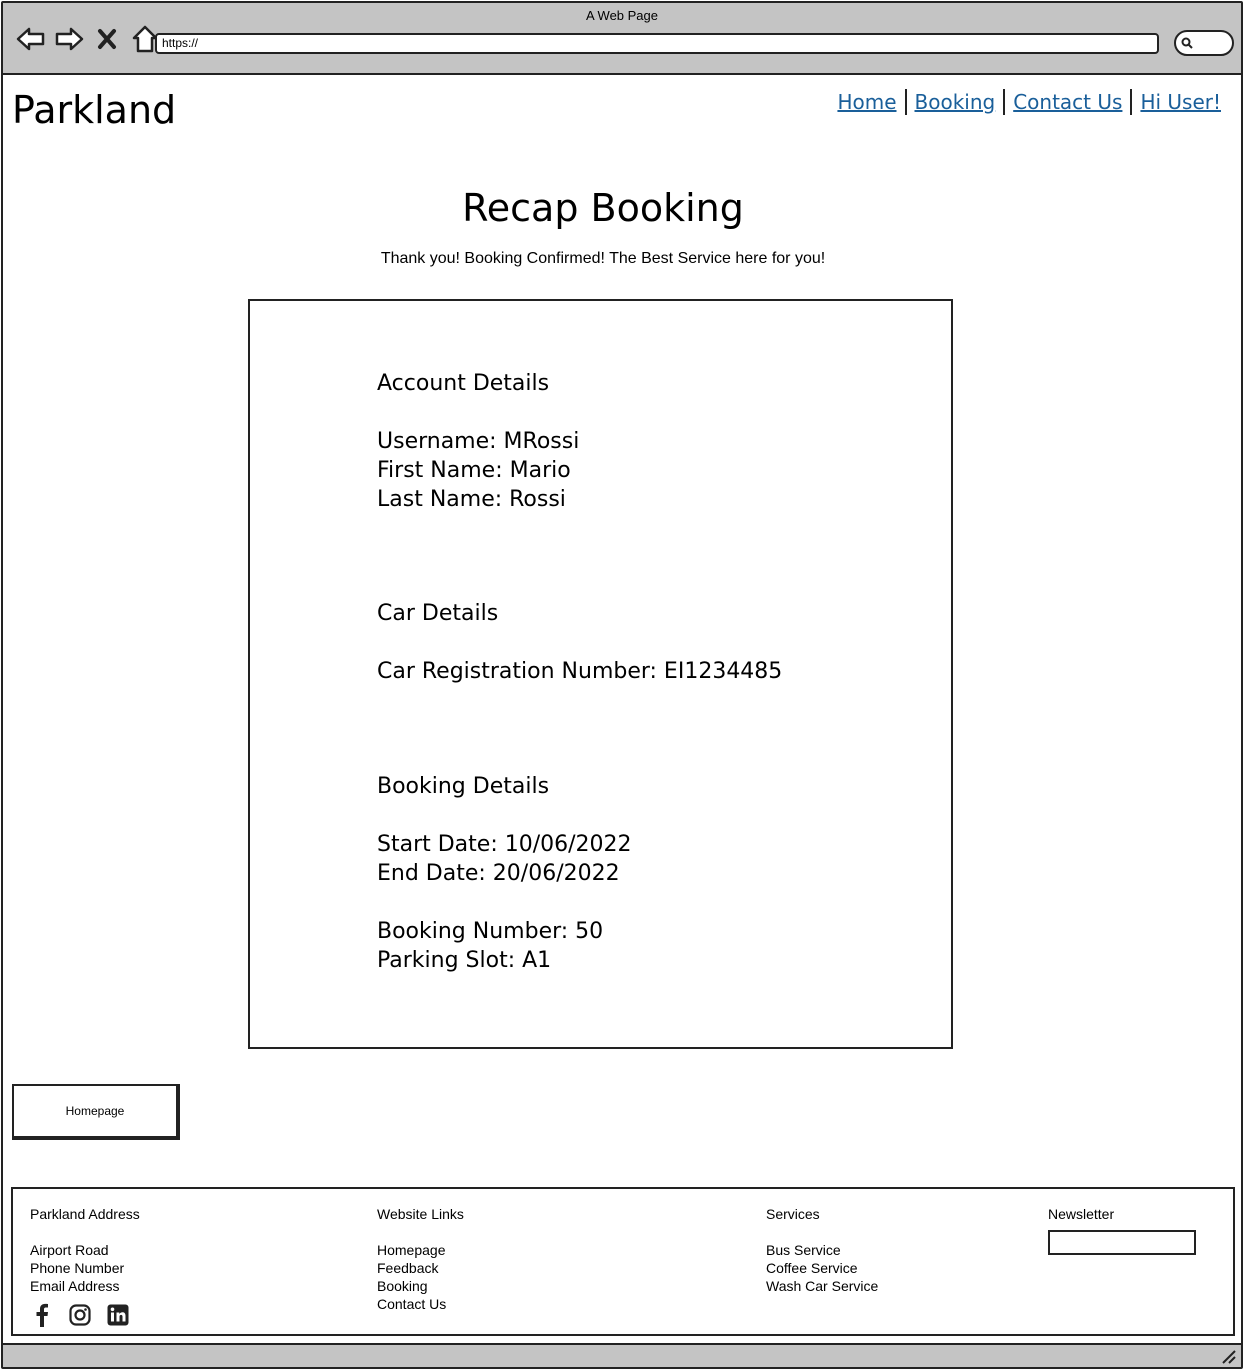 Image resolution: width=1245 pixels, height=1371 pixels. I want to click on footer-link-homepage: Homepage, so click(420, 1250).